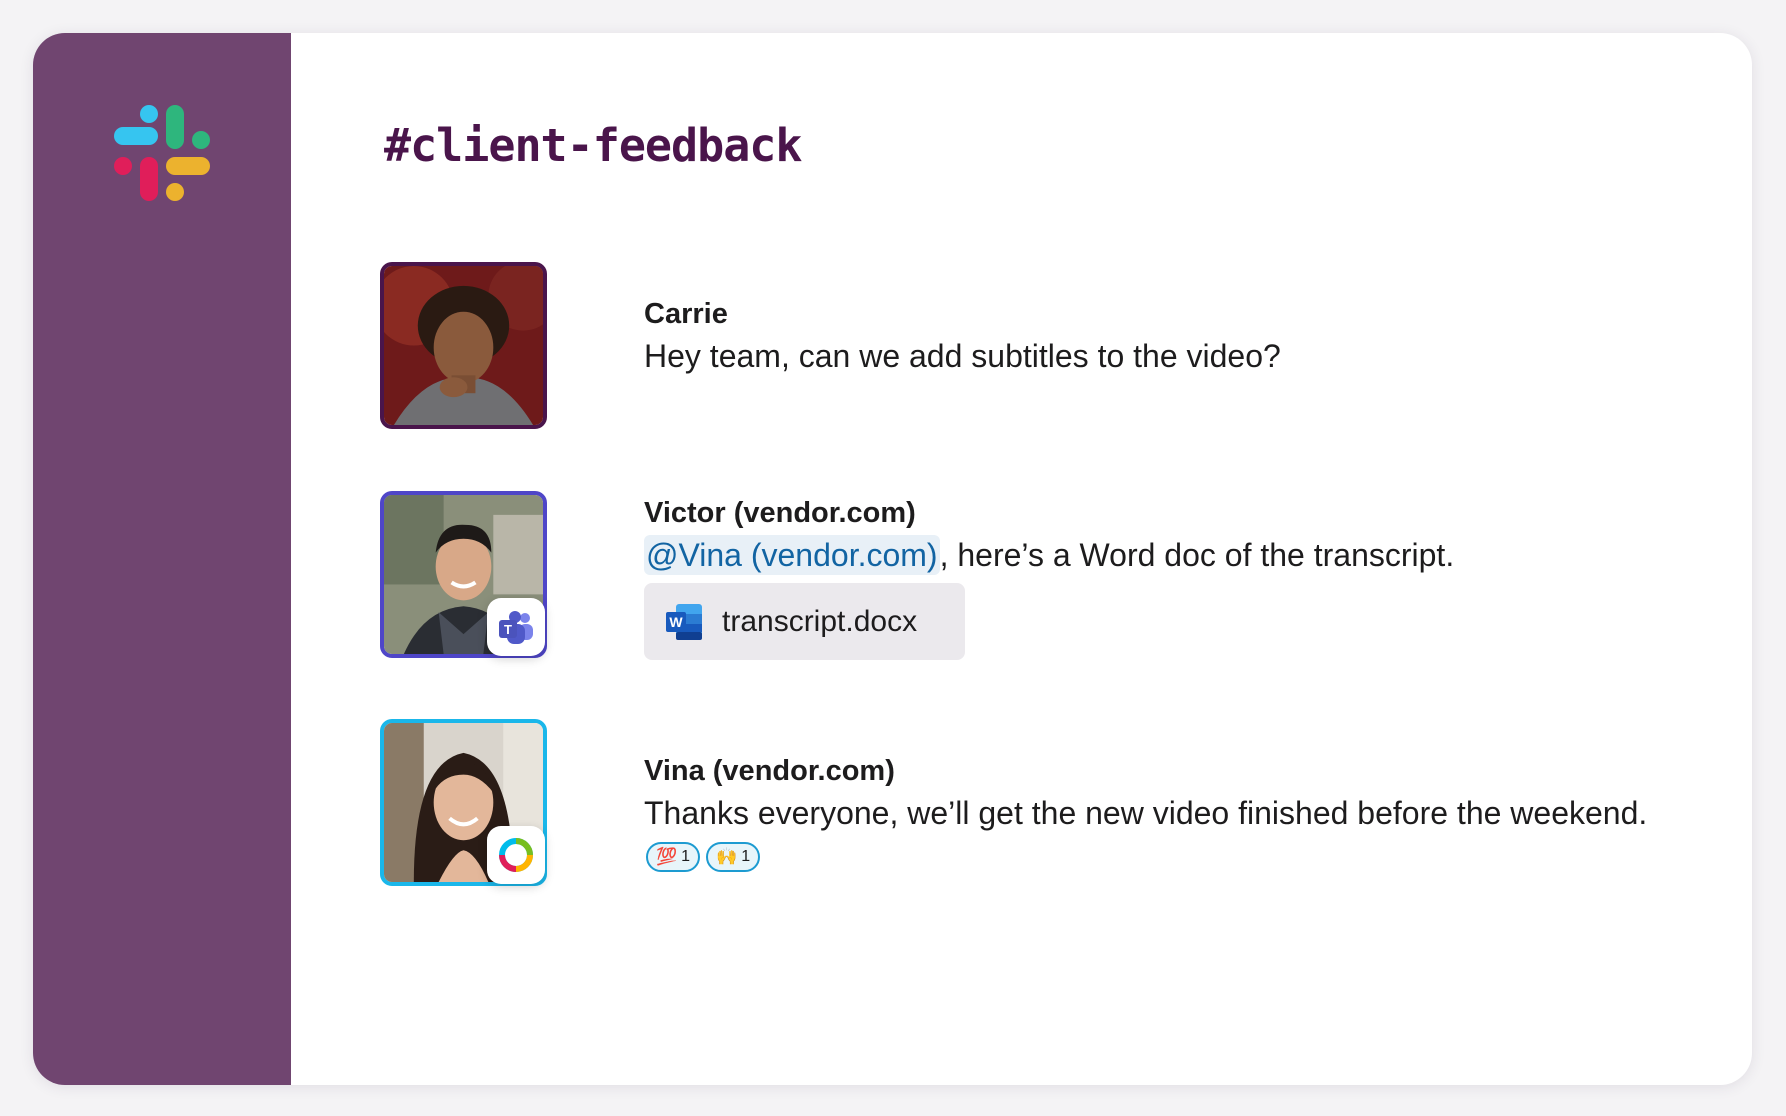 Image resolution: width=1786 pixels, height=1116 pixels. What do you see at coordinates (820, 621) in the screenshot?
I see `file-name: transcript.docx` at bounding box center [820, 621].